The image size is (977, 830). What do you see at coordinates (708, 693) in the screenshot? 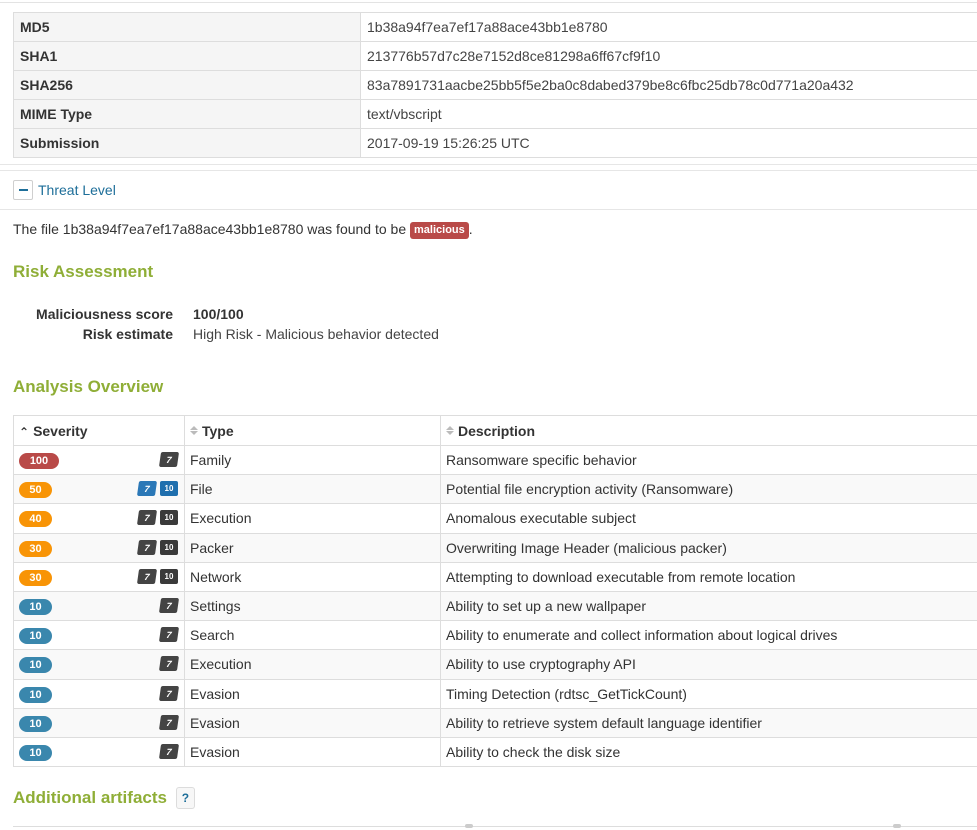
I see `description-cell: Timing Detection (rdtsc_GetTickCount)` at bounding box center [708, 693].